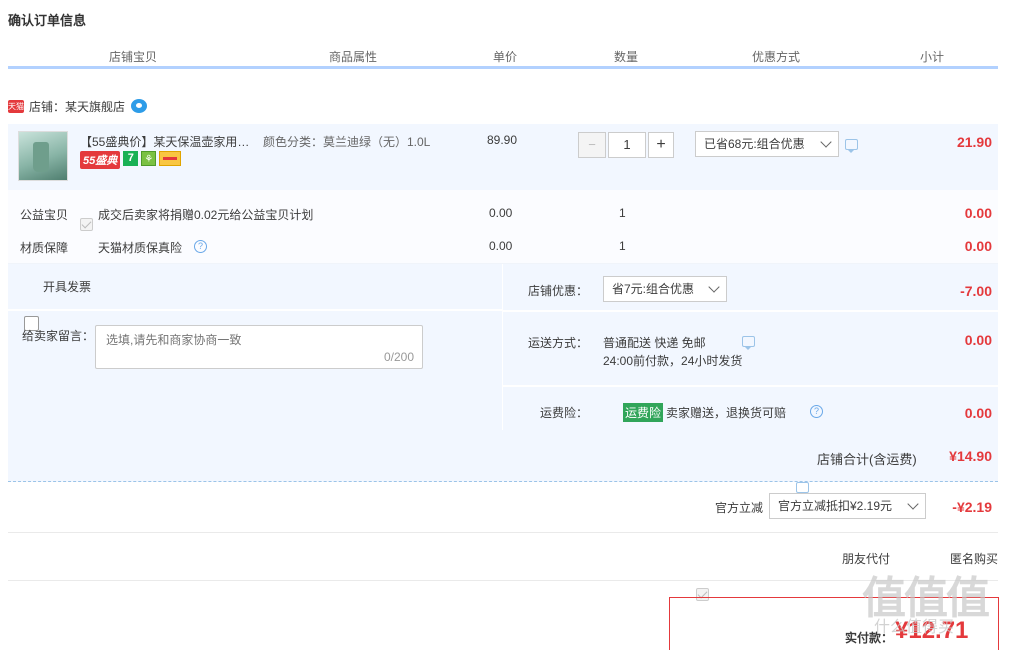 The height and width of the screenshot is (650, 1012). What do you see at coordinates (503, 67) in the screenshot?
I see `header-underline` at bounding box center [503, 67].